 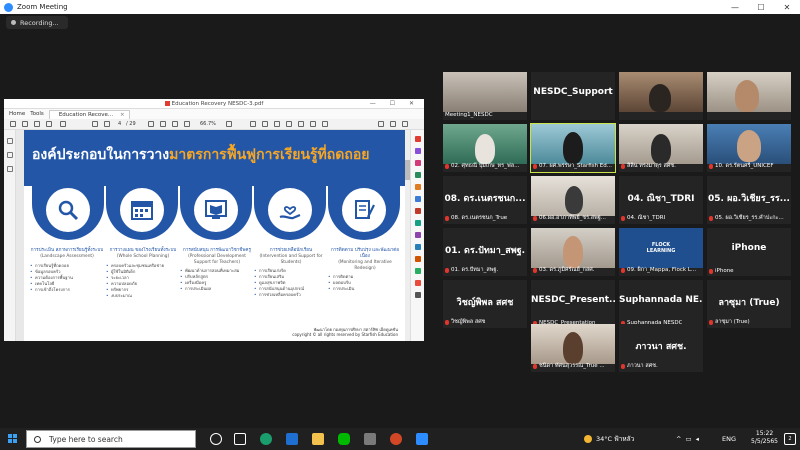 What do you see at coordinates (567, 270) in the screenshot?
I see `participant-name: 03. ดร.ภูมิศรัณย์_กสศ.` at bounding box center [567, 270].